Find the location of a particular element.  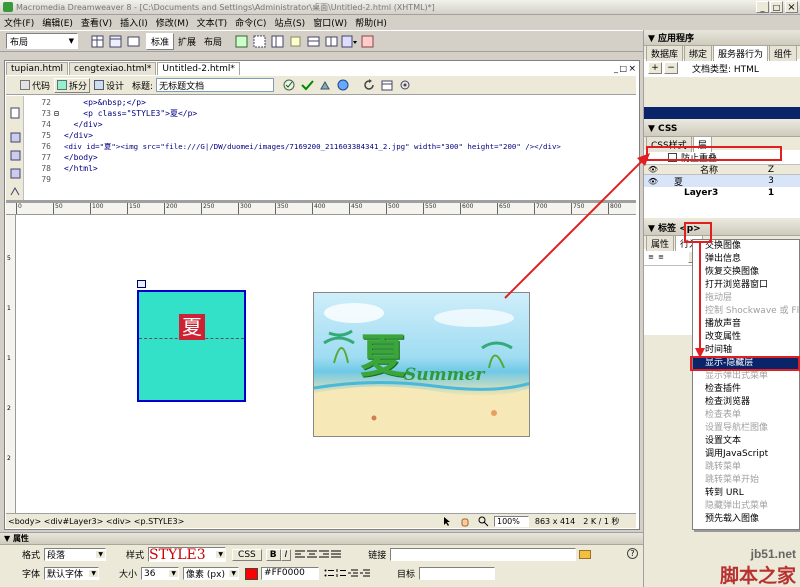

merge-cell-icon is located at coordinates (331, 41).